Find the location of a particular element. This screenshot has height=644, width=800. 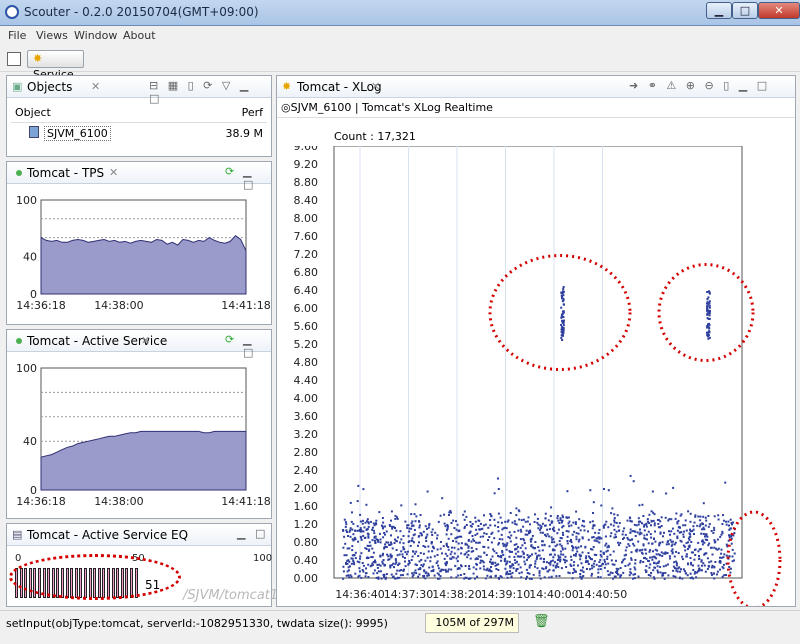

menu-views: Views is located at coordinates (52, 35).